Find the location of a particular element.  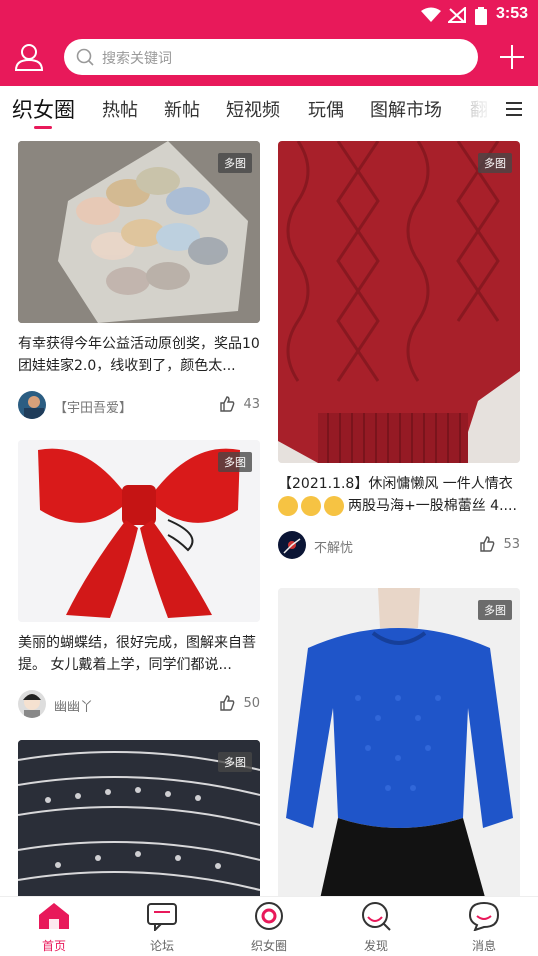

category-tabs: 织女圈 热帖 新帖 短视频 玩偶 图解市场 翻 is located at coordinates (269, 109).